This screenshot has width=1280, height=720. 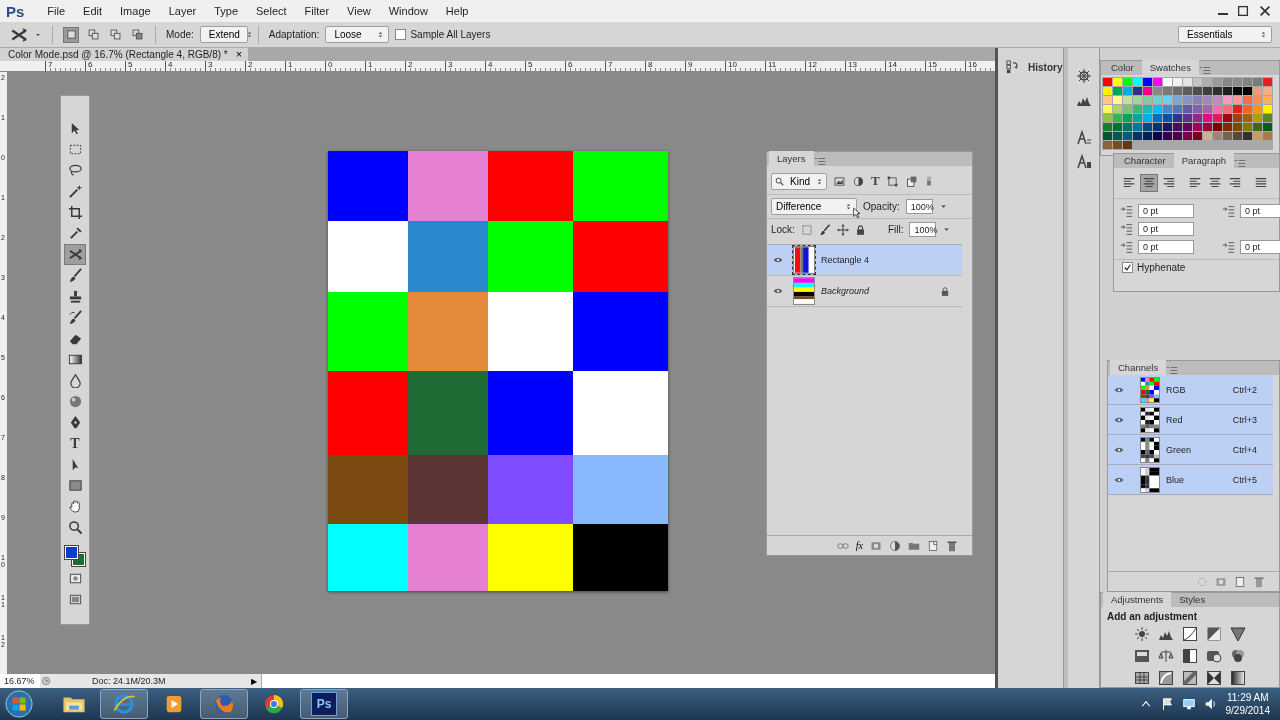 I want to click on layer-style-button: fx, so click(x=859, y=545).